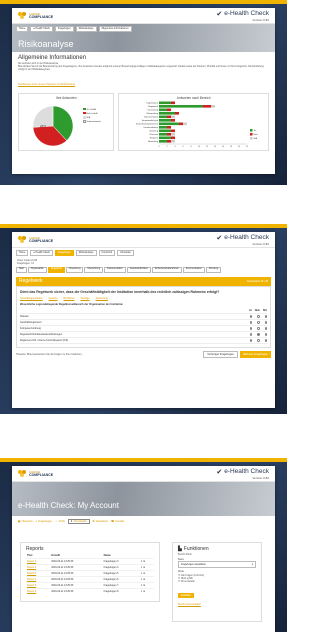 This screenshot has height=632, width=320. I want to click on app-version: Version 0.82, so click(260, 243).